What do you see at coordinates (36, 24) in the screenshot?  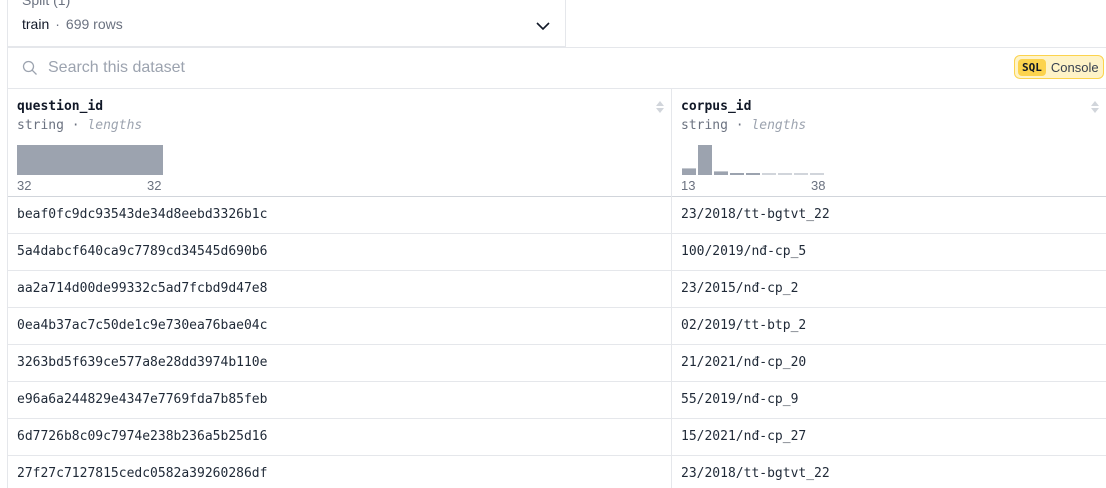 I see `split-name: train` at bounding box center [36, 24].